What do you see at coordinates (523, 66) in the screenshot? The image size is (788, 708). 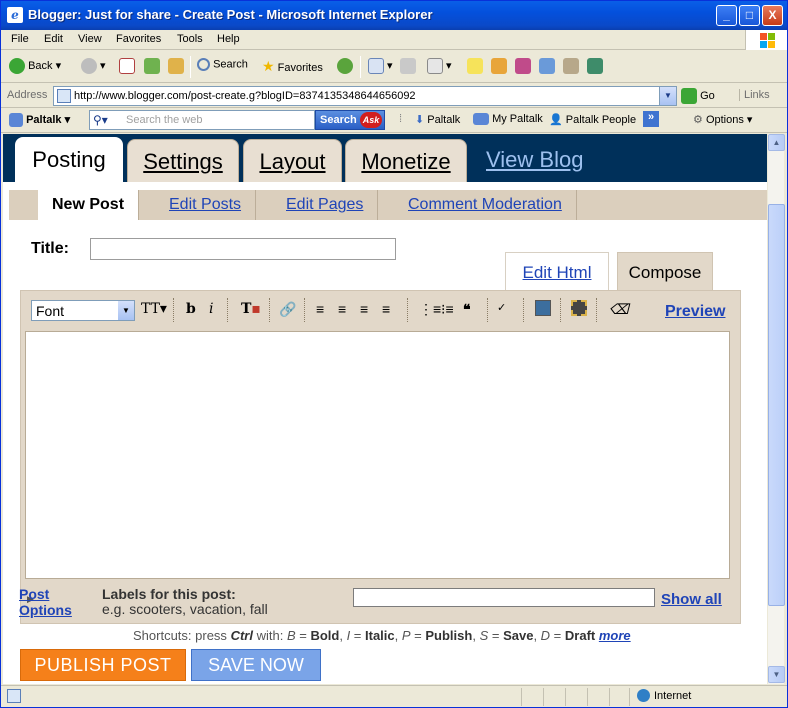 I see `research-button` at bounding box center [523, 66].